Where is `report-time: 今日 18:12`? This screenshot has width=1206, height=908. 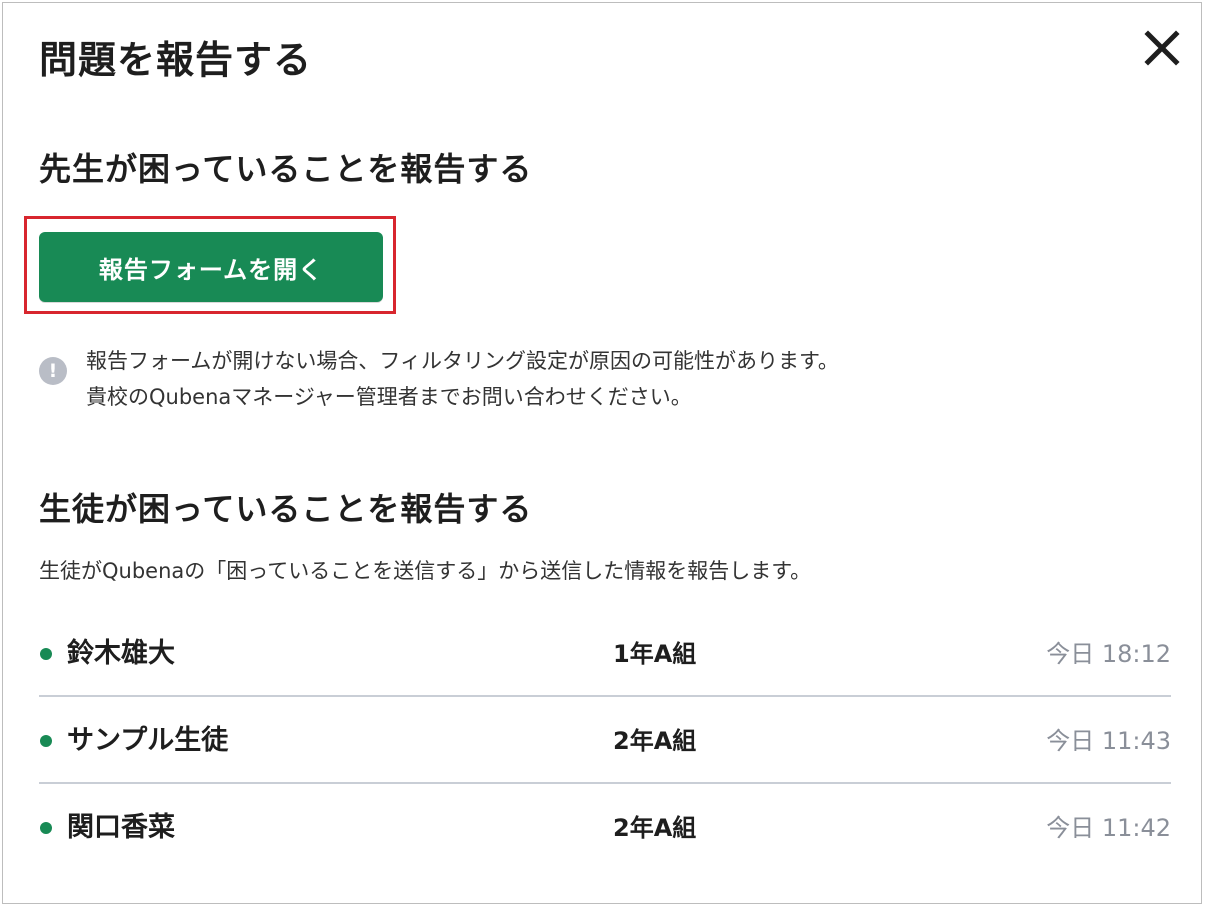 report-time: 今日 18:12 is located at coordinates (1108, 654).